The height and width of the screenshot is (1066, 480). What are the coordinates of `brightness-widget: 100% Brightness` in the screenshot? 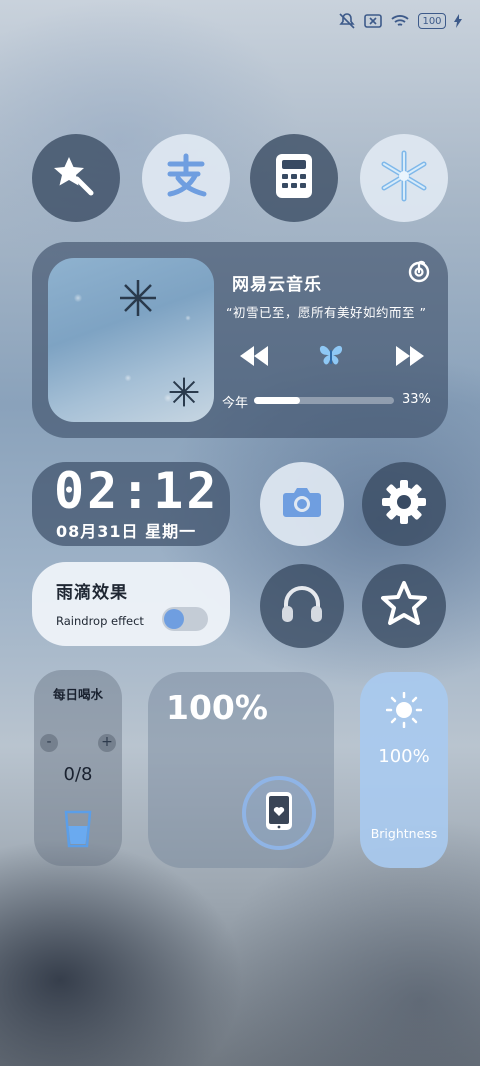 It's located at (404, 770).